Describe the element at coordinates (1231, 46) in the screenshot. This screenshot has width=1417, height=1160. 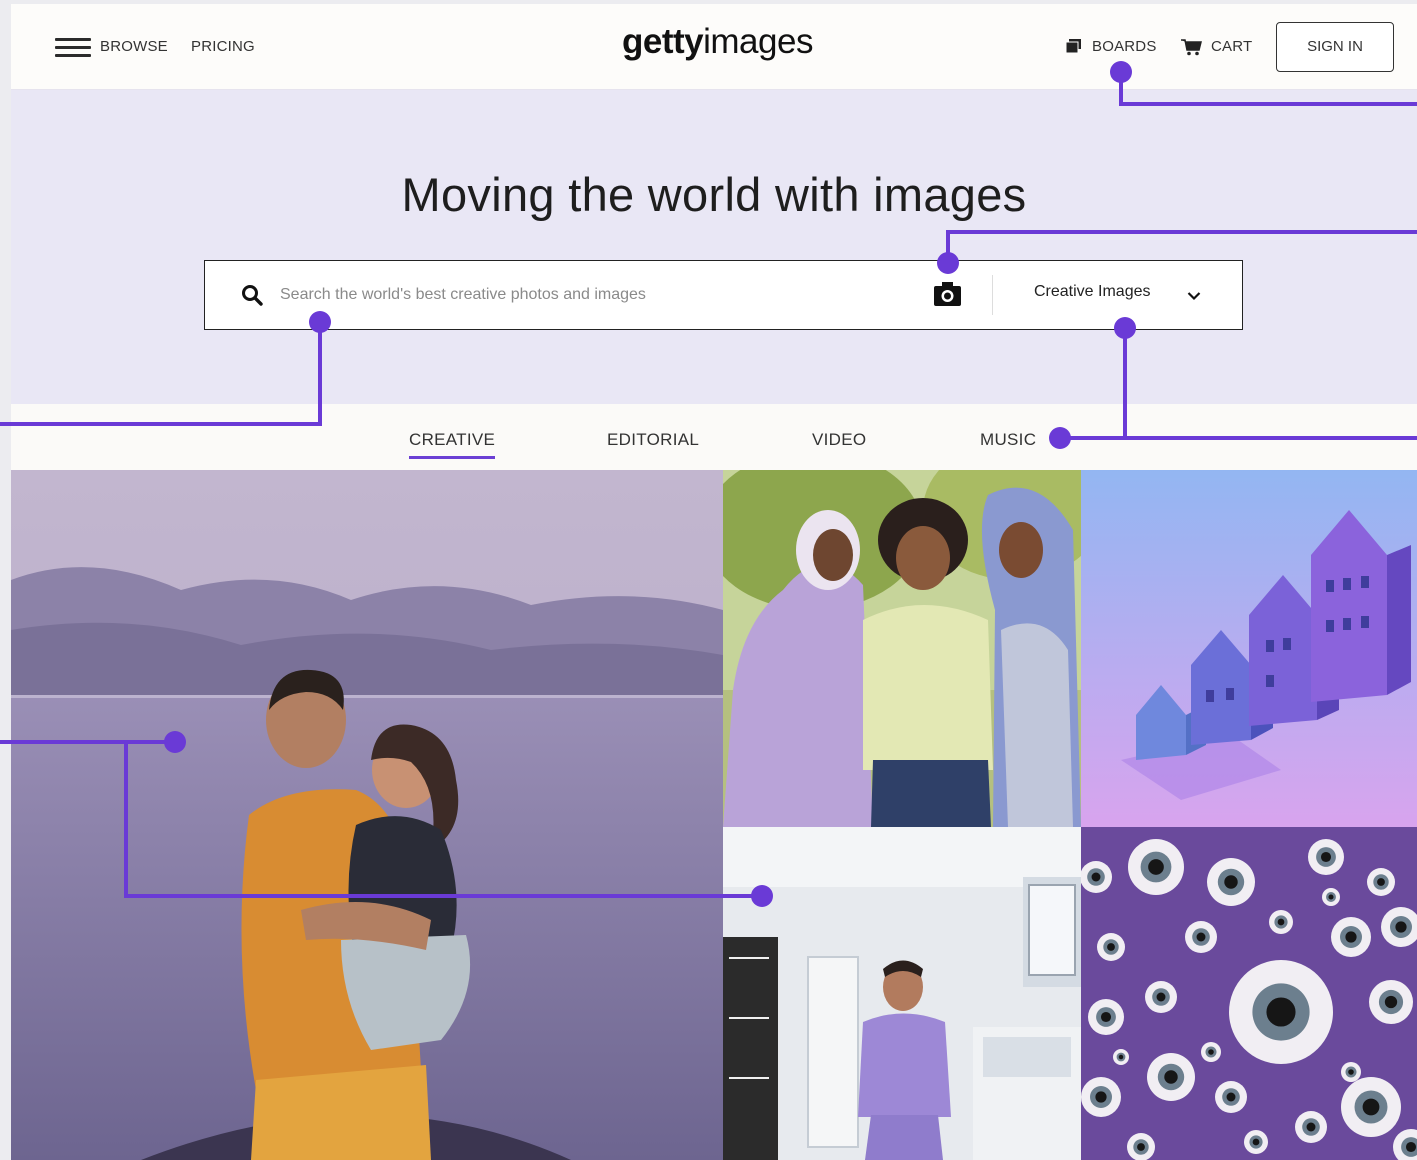
I see `cart-link: CART` at that location.